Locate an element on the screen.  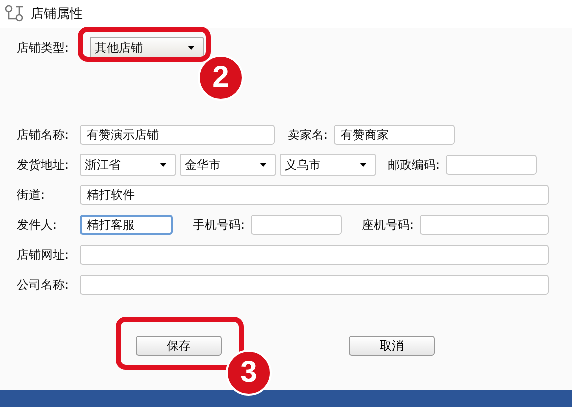
address-dropdown: 浙江省 is located at coordinates (128, 165).